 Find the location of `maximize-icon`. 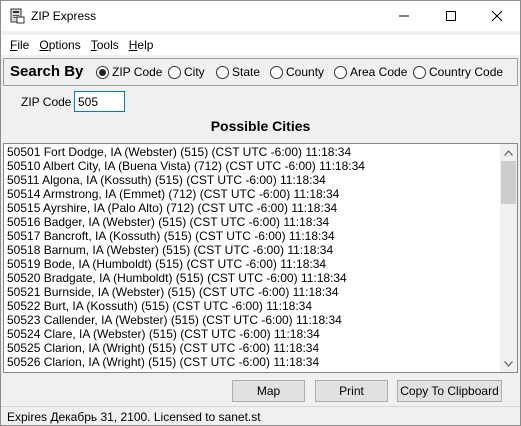

maximize-icon is located at coordinates (451, 16).